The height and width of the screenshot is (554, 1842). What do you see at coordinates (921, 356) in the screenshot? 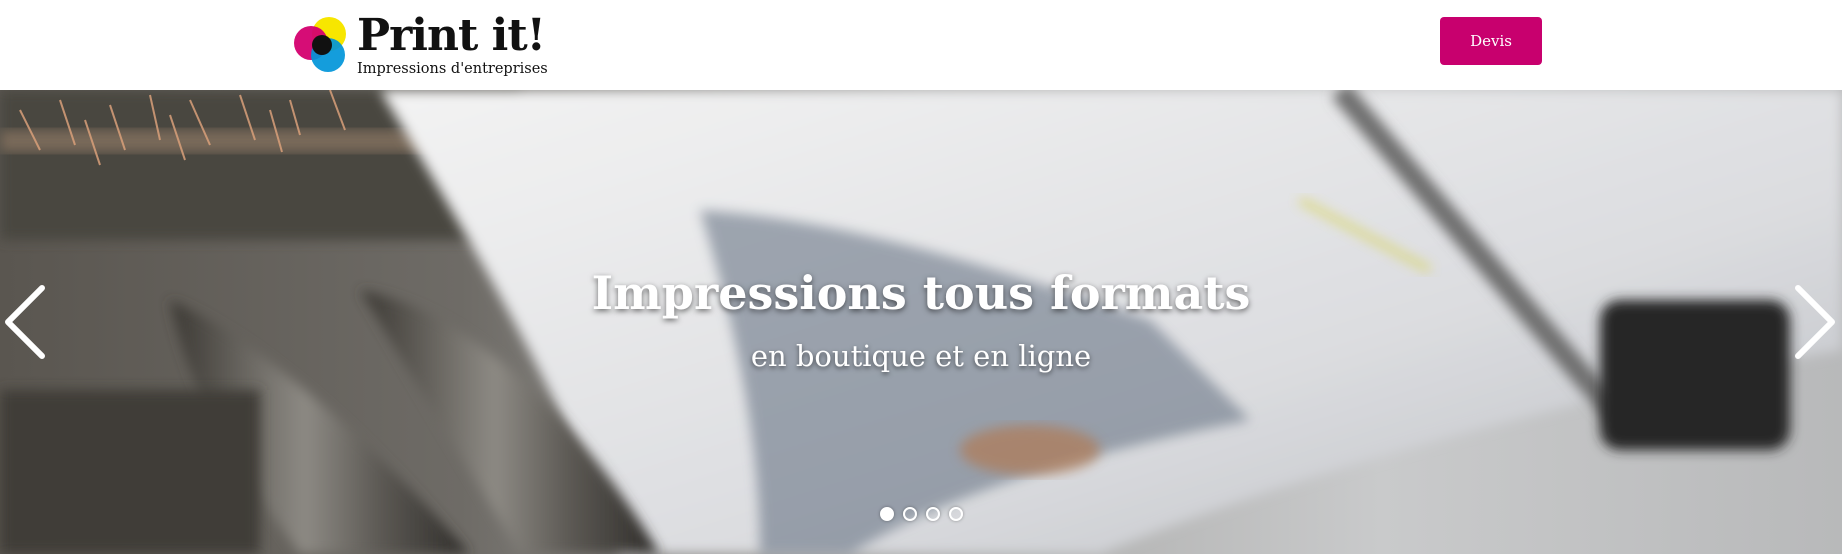
I see `hero-subtitle: en boutique et en ligne` at bounding box center [921, 356].